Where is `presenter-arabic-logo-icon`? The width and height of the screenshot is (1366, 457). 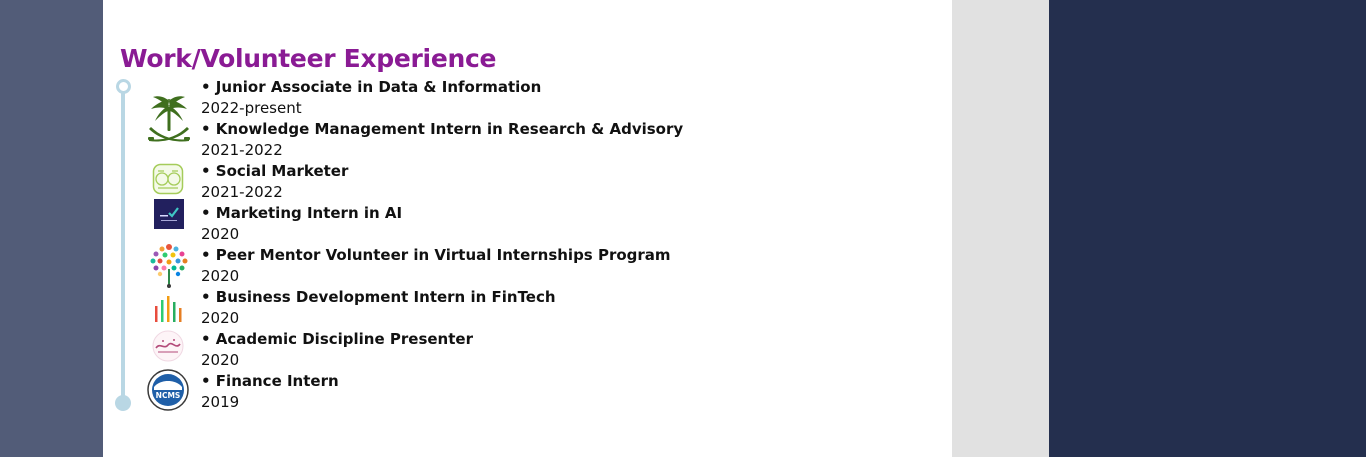
presenter-arabic-logo-icon is located at coordinates (168, 346).